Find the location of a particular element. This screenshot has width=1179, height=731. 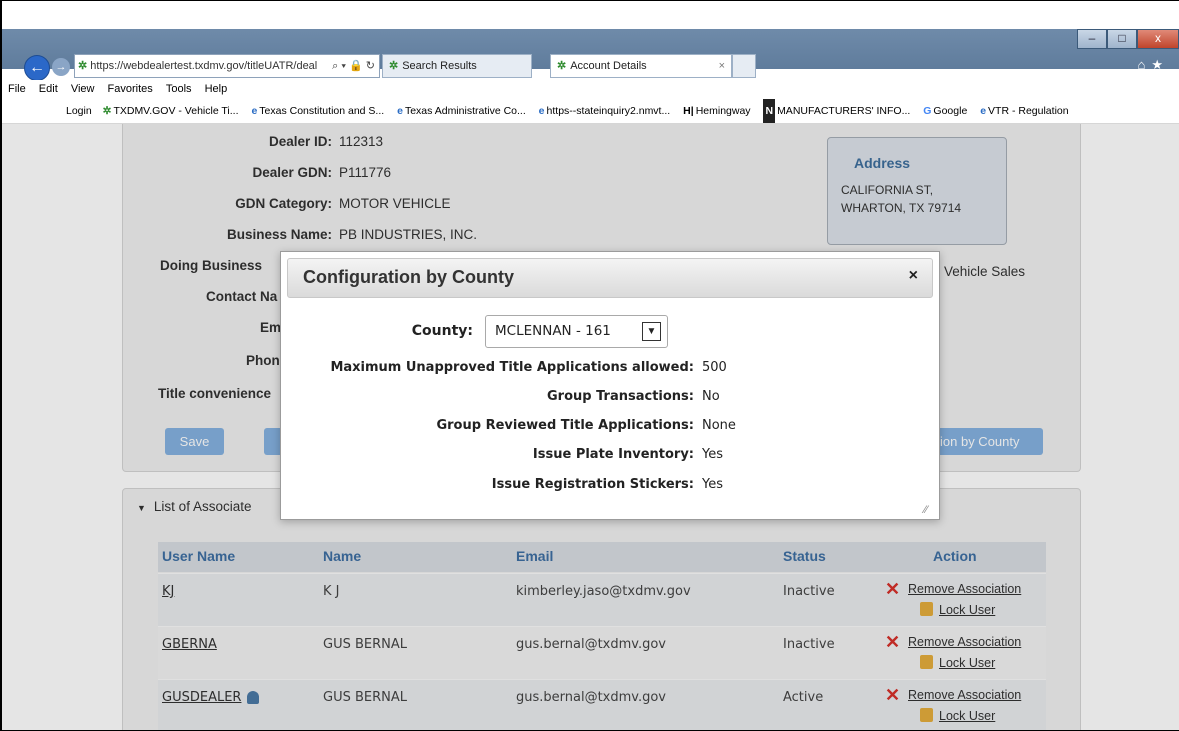

resize-handle-icon: ⁄⁄ is located at coordinates (930, 510).